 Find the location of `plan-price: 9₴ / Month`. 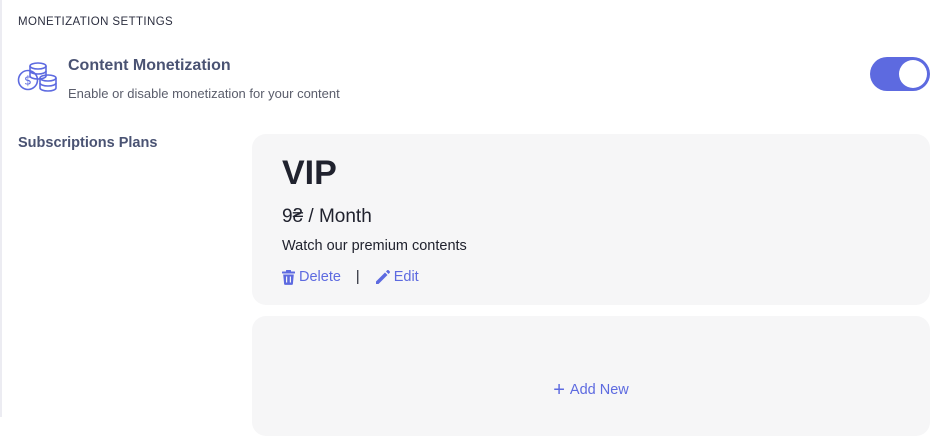

plan-price: 9₴ / Month is located at coordinates (327, 216).